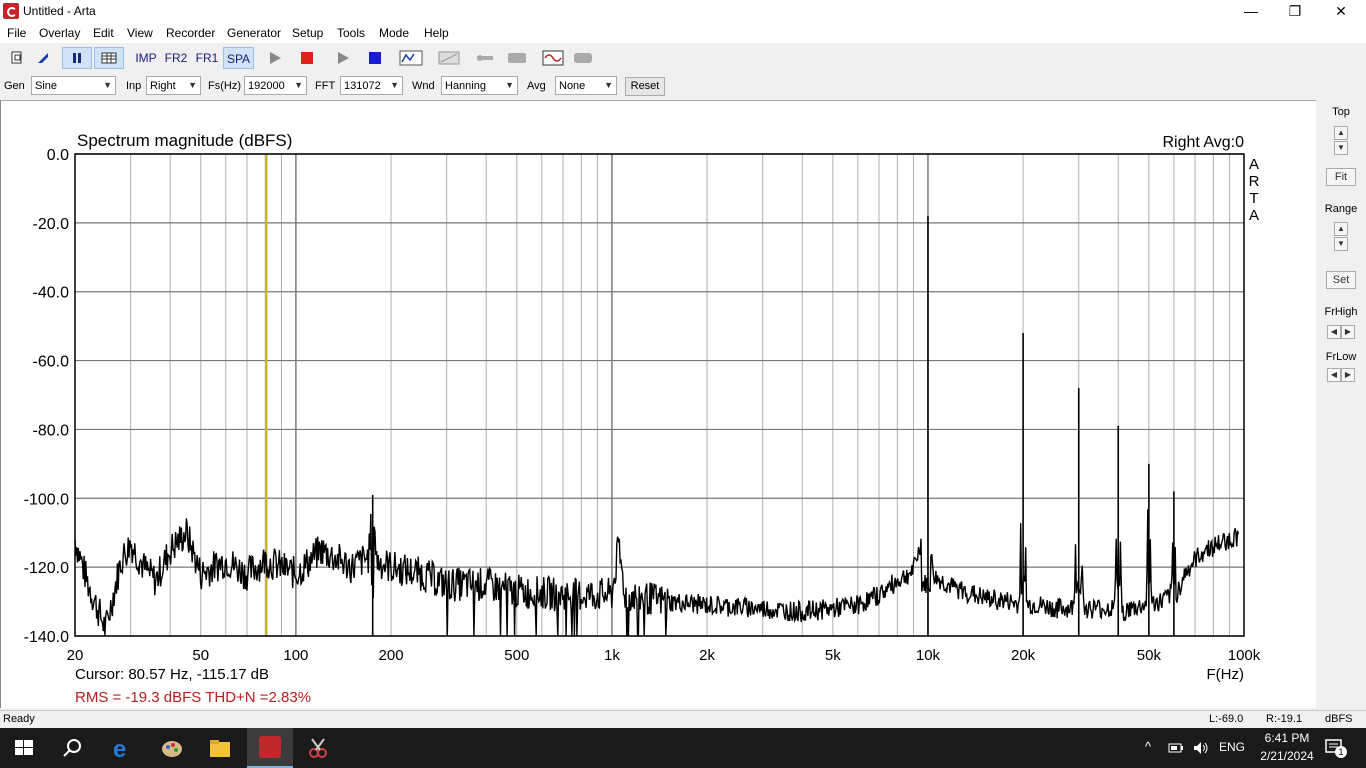 The image size is (1366, 768). What do you see at coordinates (318, 748) in the screenshot?
I see `snipping-tool-icon` at bounding box center [318, 748].